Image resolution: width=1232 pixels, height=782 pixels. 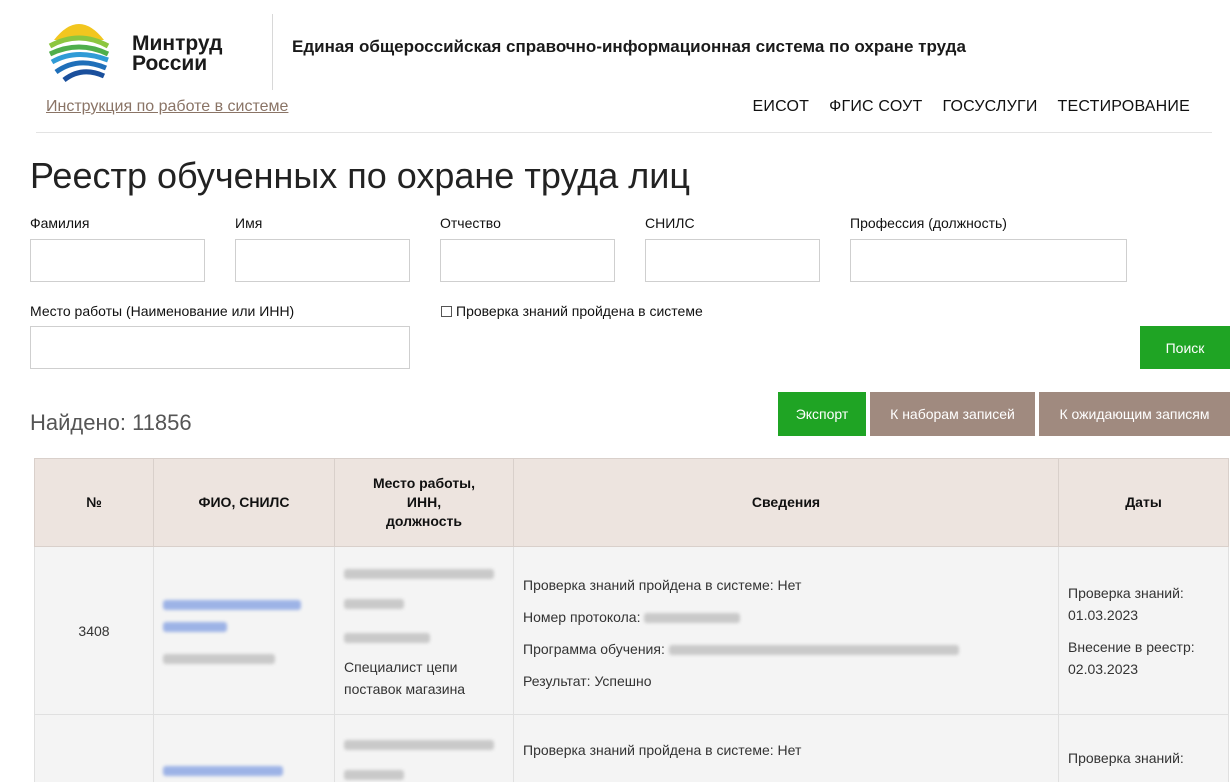 I want to click on info-program-line: Программа обучения:, so click(x=786, y=649).